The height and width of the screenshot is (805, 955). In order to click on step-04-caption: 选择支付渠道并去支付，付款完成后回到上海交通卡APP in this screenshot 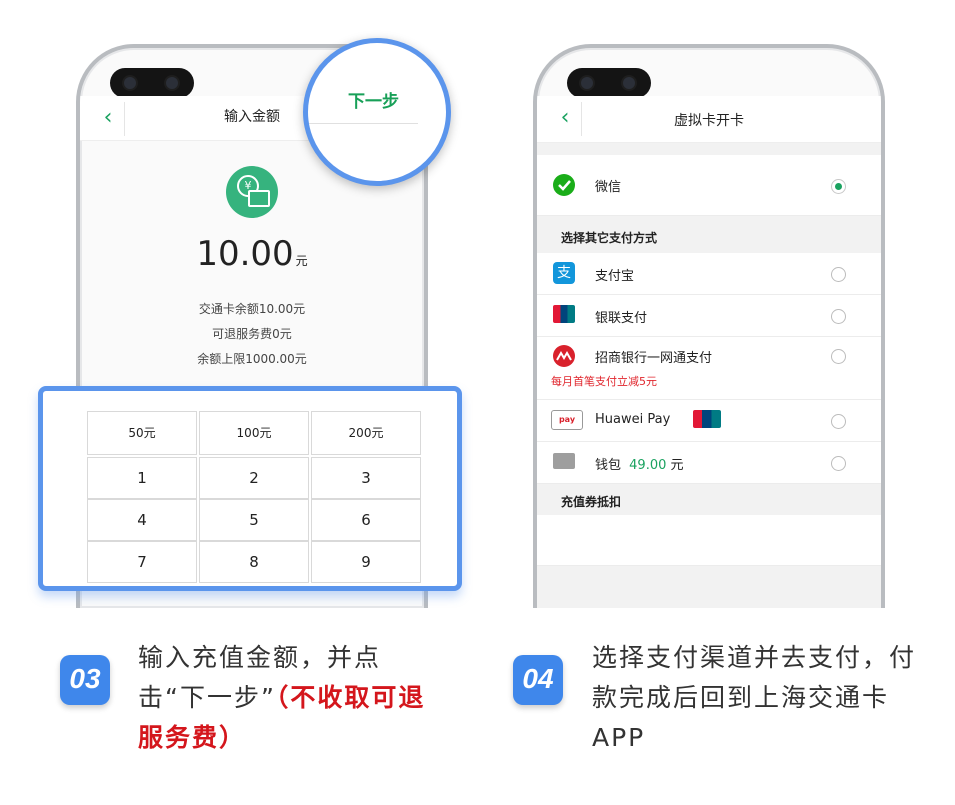, I will do `click(754, 697)`.